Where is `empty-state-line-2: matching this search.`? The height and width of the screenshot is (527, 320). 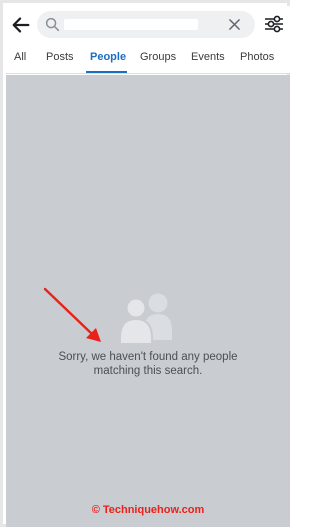 empty-state-line-2: matching this search. is located at coordinates (148, 371).